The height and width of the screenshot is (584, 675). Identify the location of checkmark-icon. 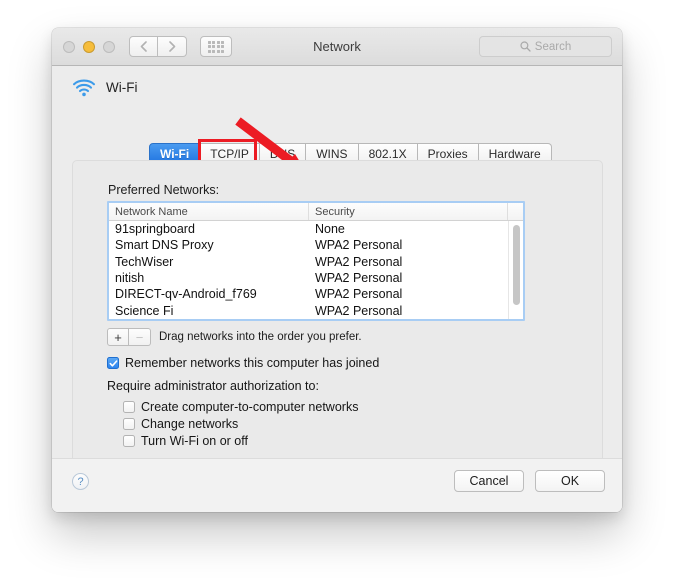
(113, 363).